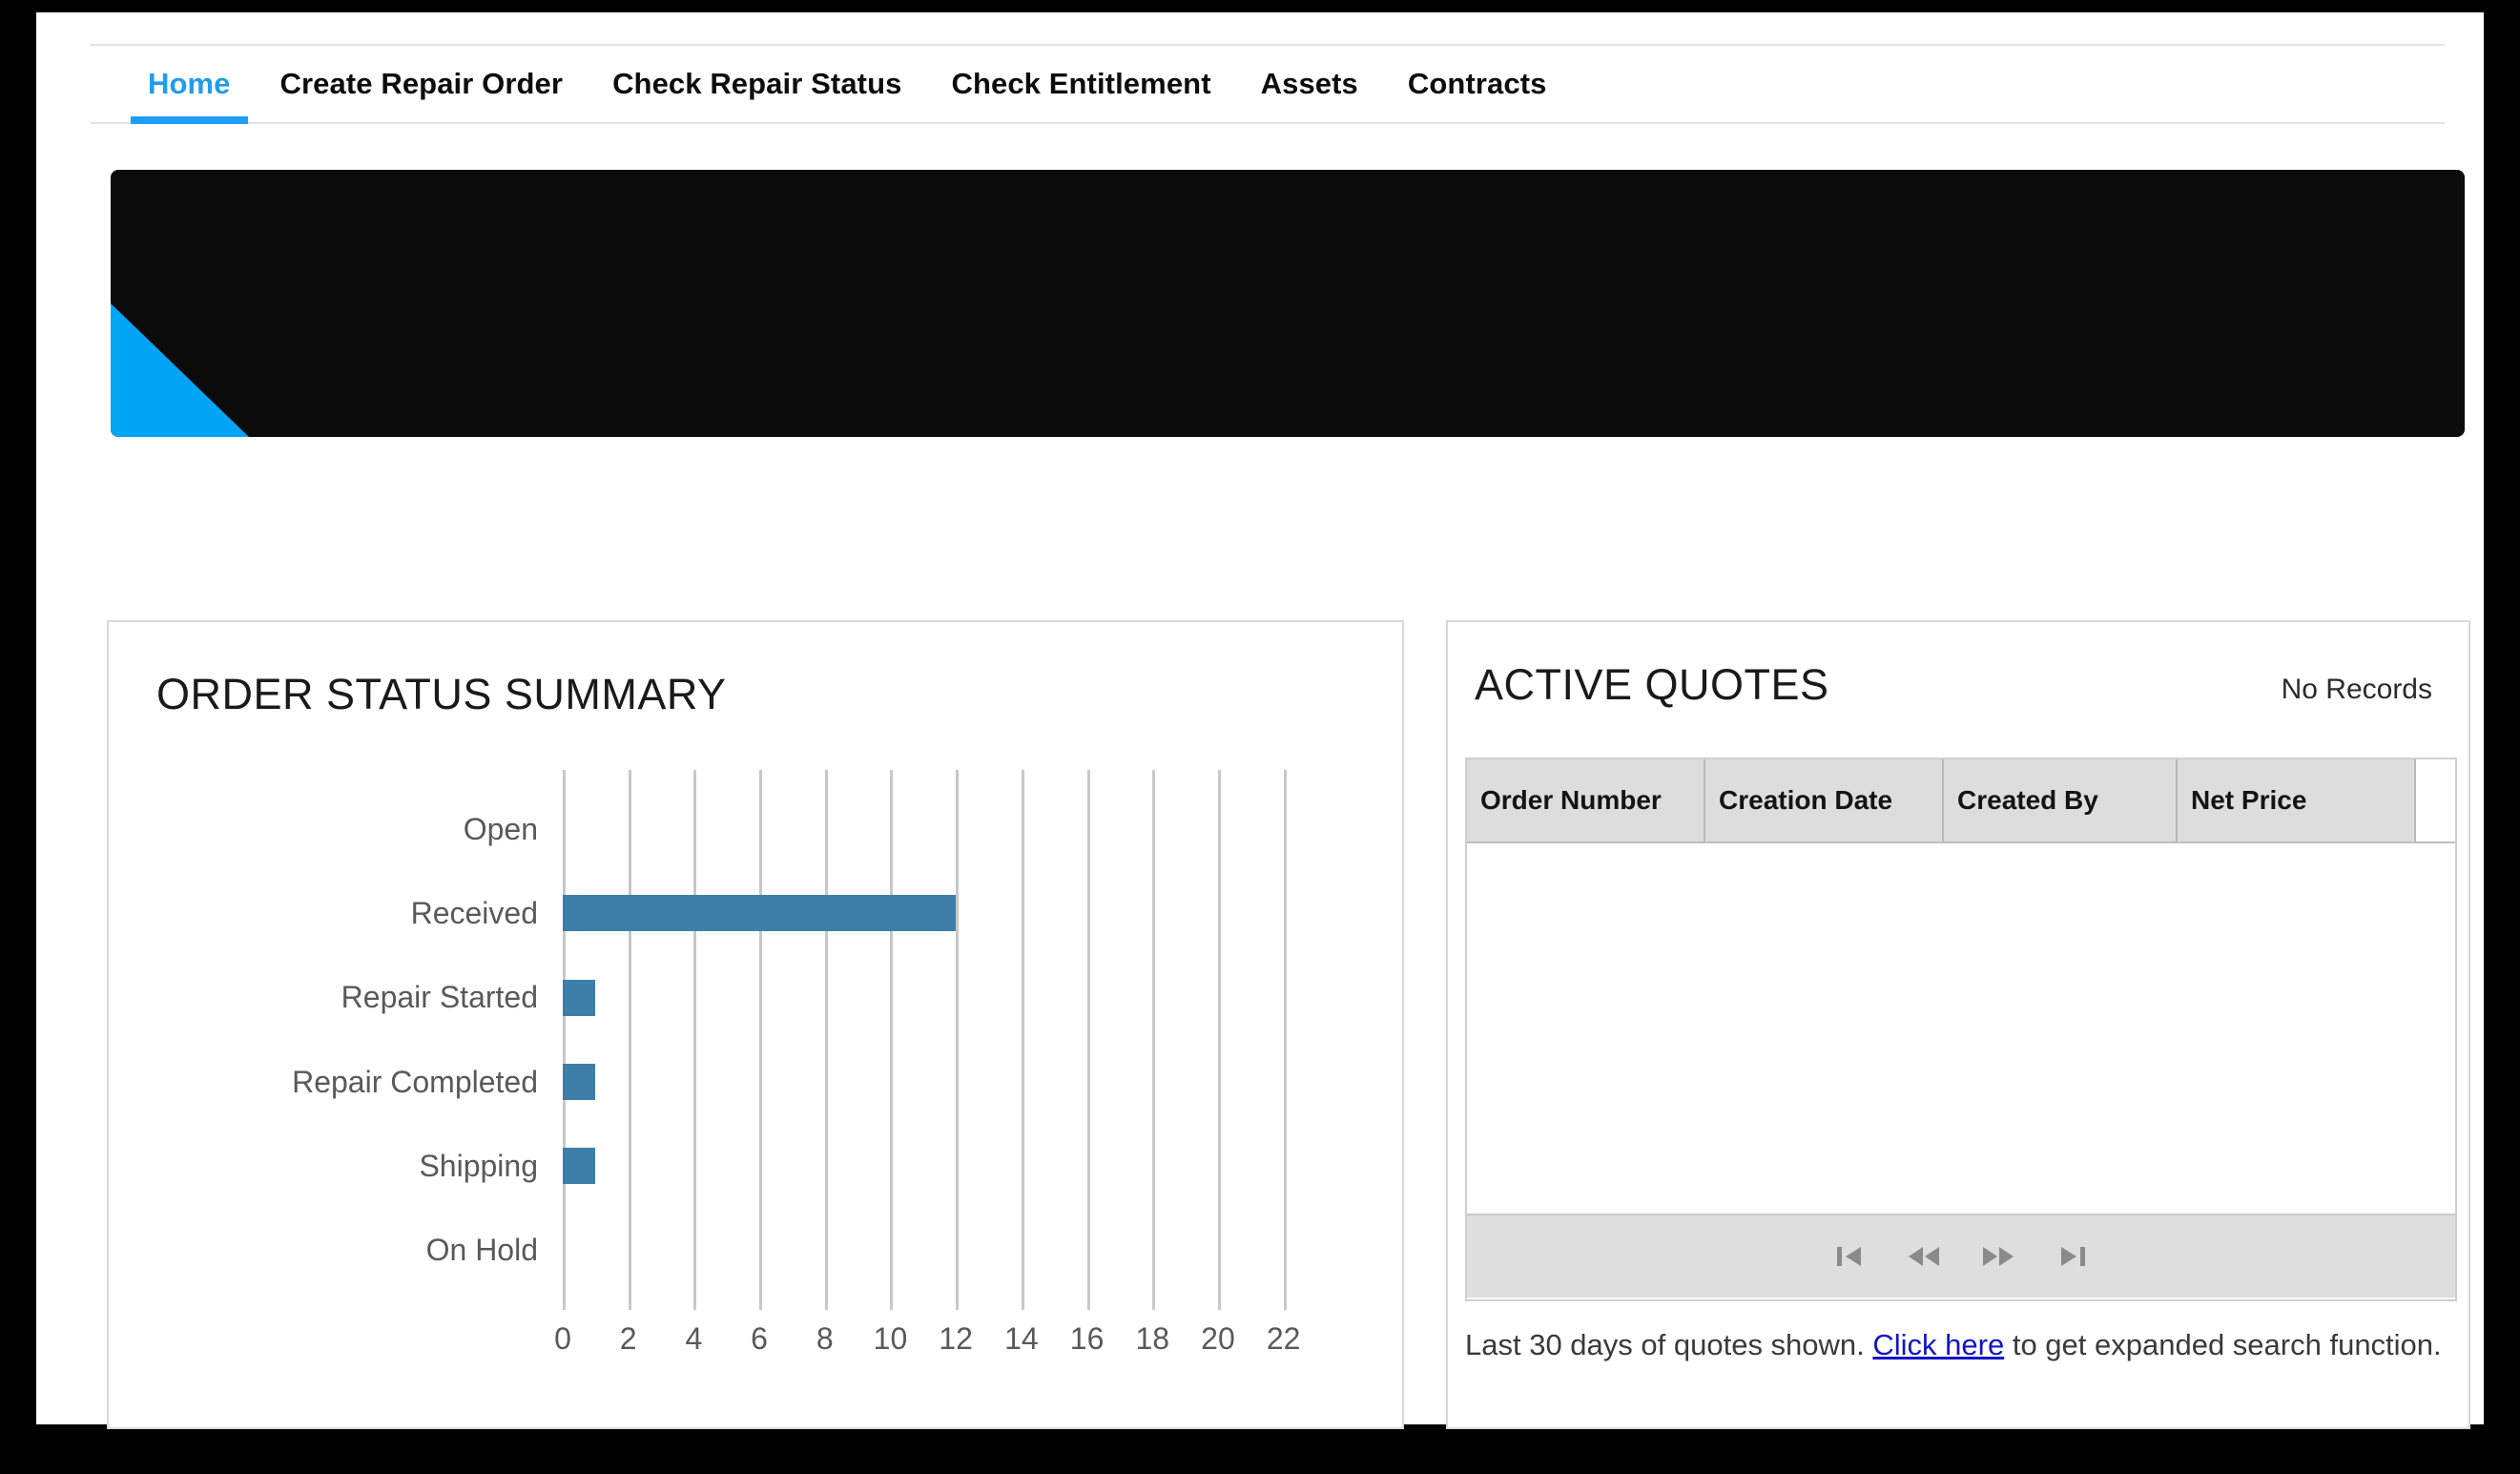  Describe the element at coordinates (190, 85) in the screenshot. I see `nav-item-home: Home` at that location.